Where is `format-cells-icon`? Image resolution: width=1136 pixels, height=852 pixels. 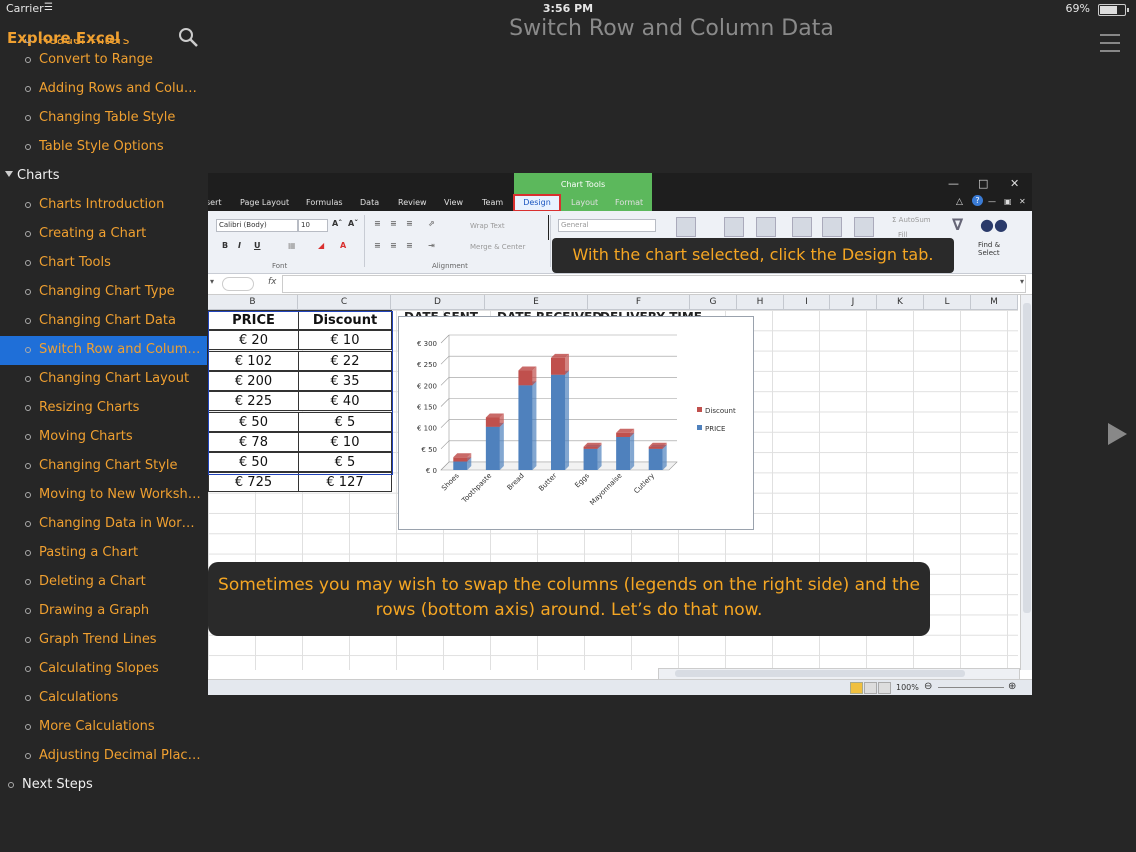
format-cells-icon is located at coordinates (864, 227).